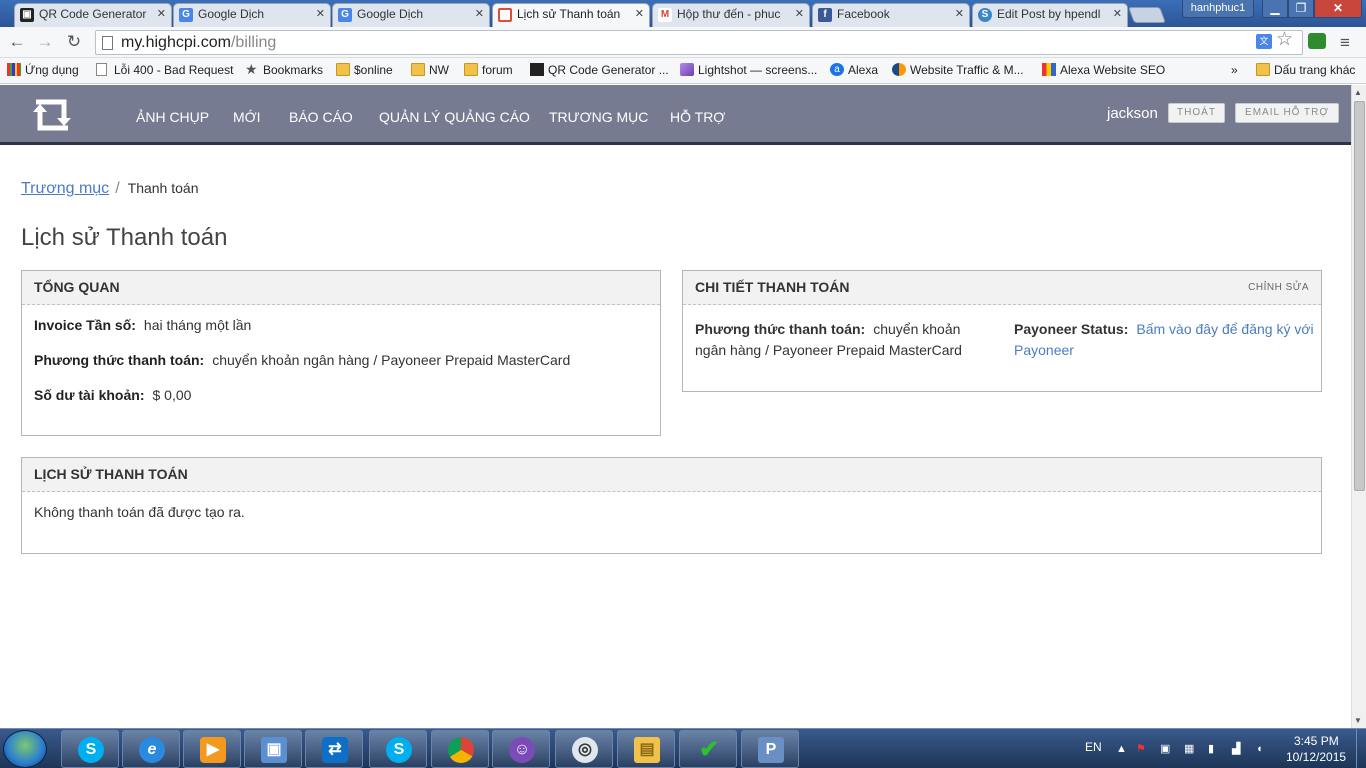 Image resolution: width=1366 pixels, height=768 pixels. Describe the element at coordinates (1142, 749) in the screenshot. I see `action-center-icon: ⚑` at that location.